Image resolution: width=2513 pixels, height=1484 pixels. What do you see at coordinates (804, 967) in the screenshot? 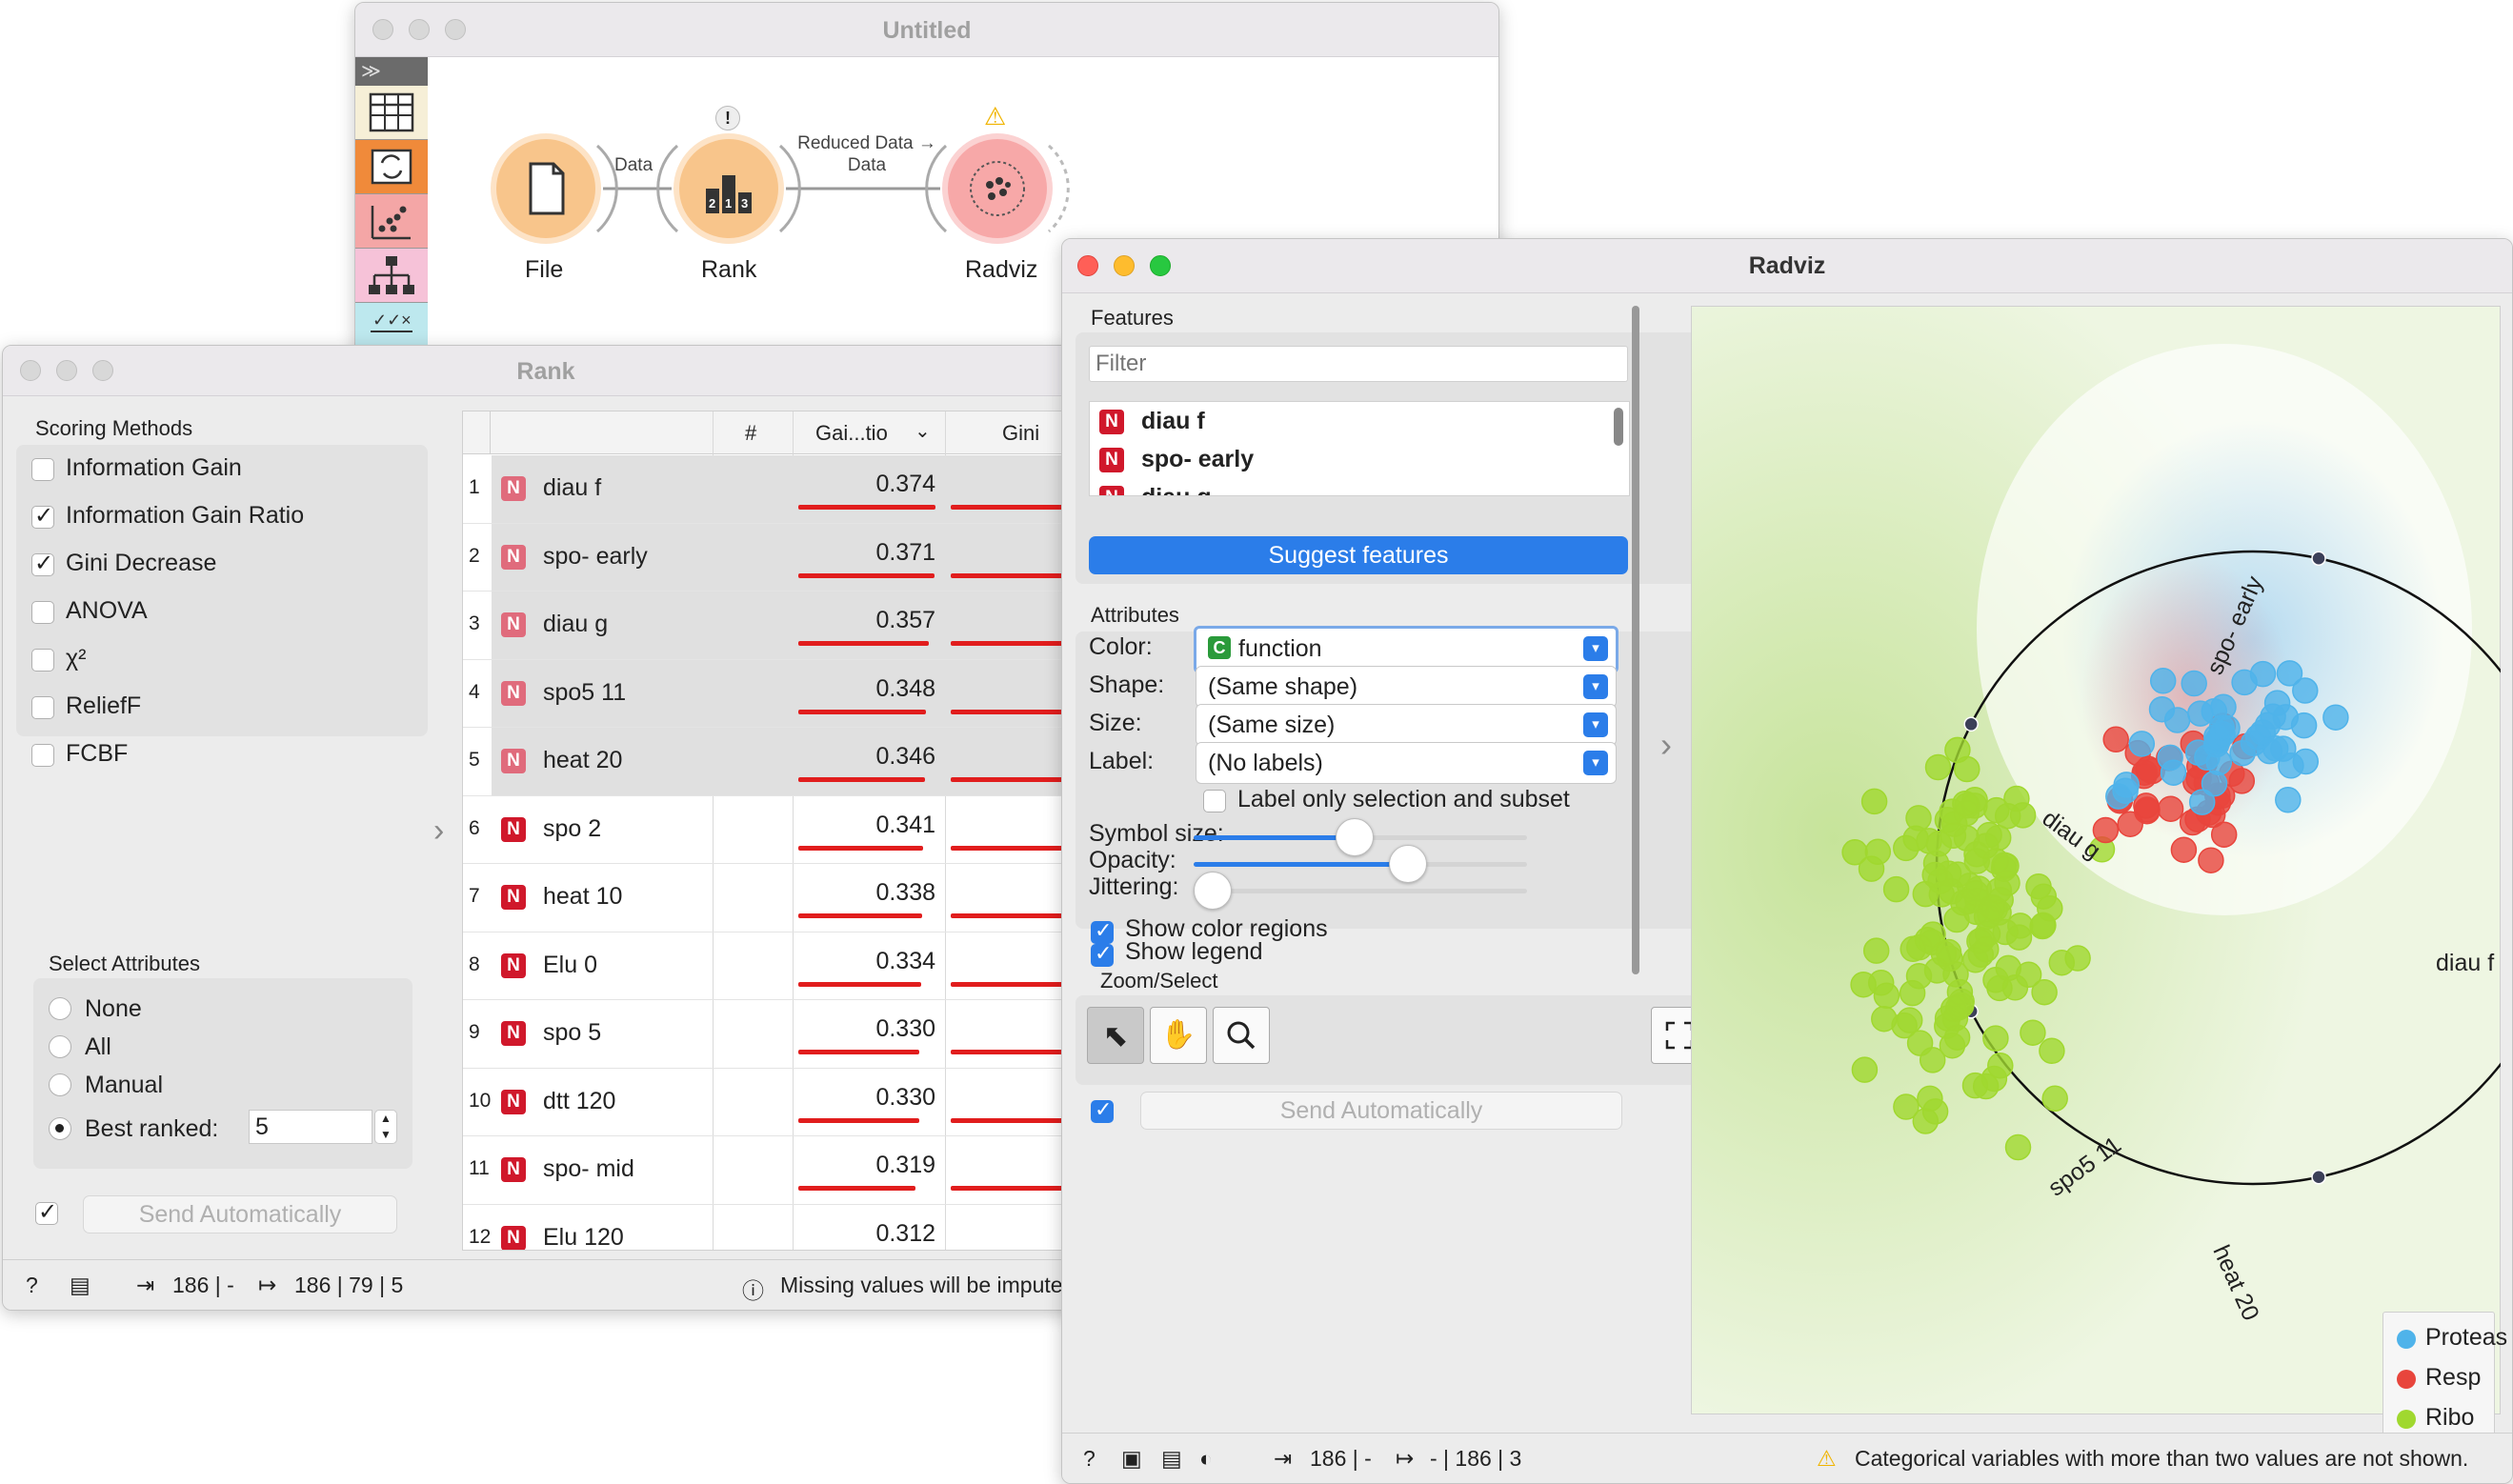
I see `table-row: 8NElu 00.3340.2` at bounding box center [804, 967].